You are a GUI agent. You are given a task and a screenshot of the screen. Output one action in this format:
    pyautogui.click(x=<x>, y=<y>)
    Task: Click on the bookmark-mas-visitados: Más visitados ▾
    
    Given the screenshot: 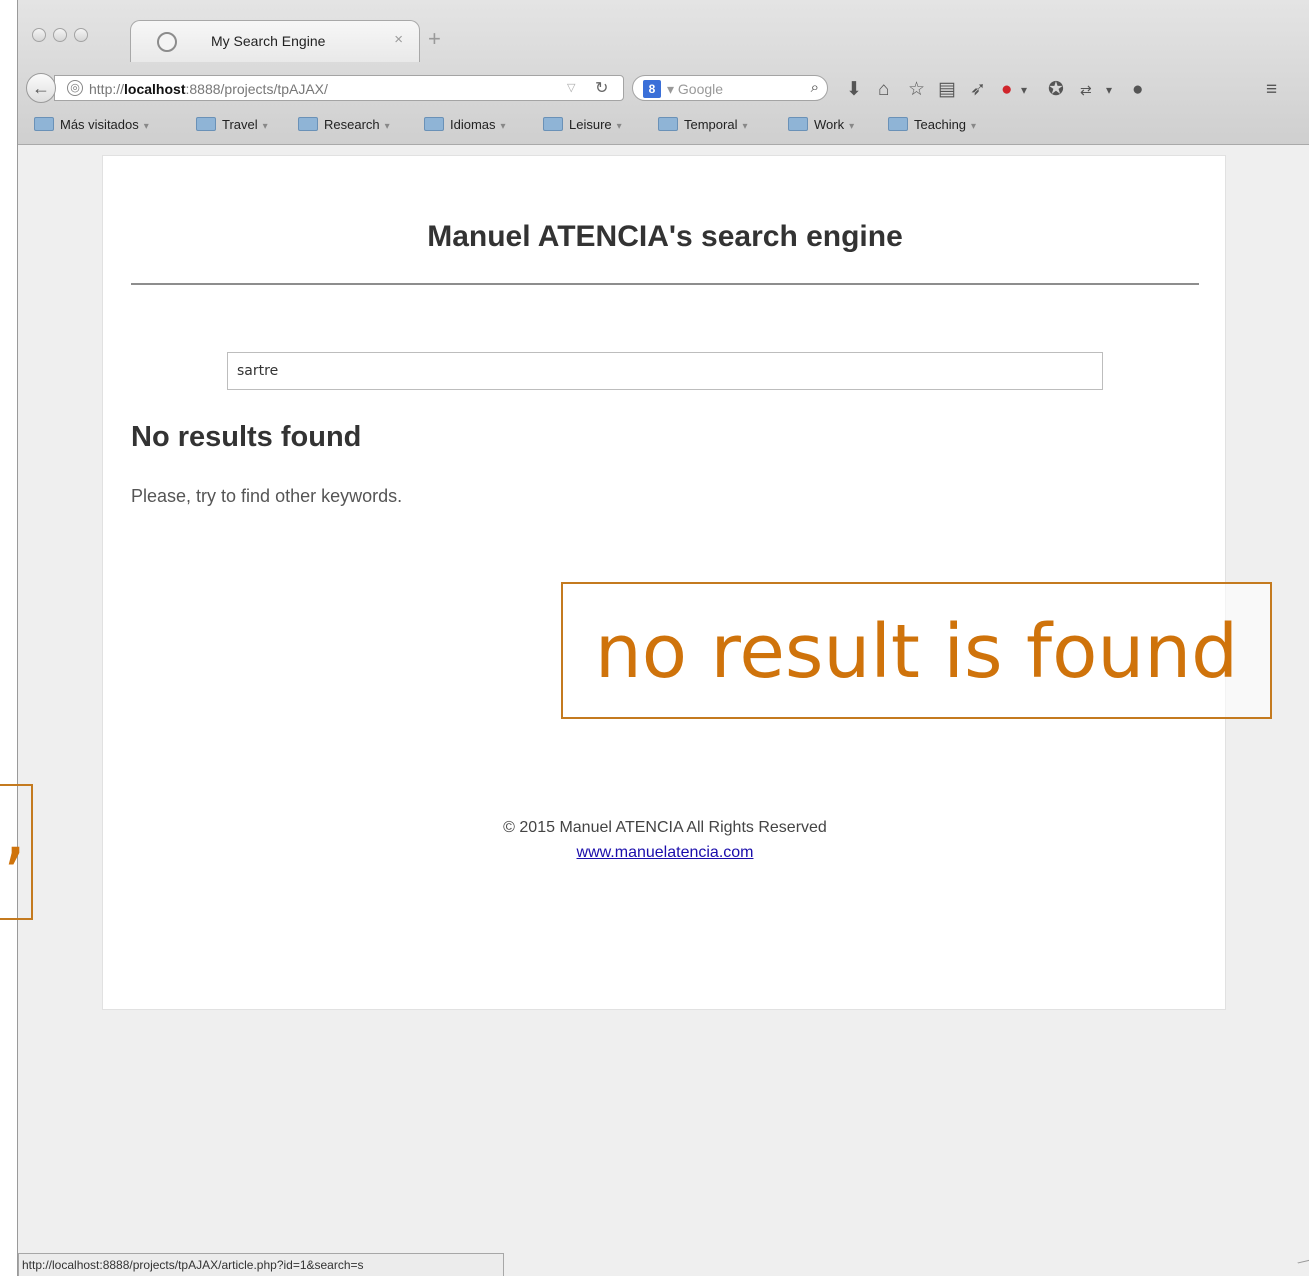 What is the action you would take?
    pyautogui.click(x=91, y=124)
    